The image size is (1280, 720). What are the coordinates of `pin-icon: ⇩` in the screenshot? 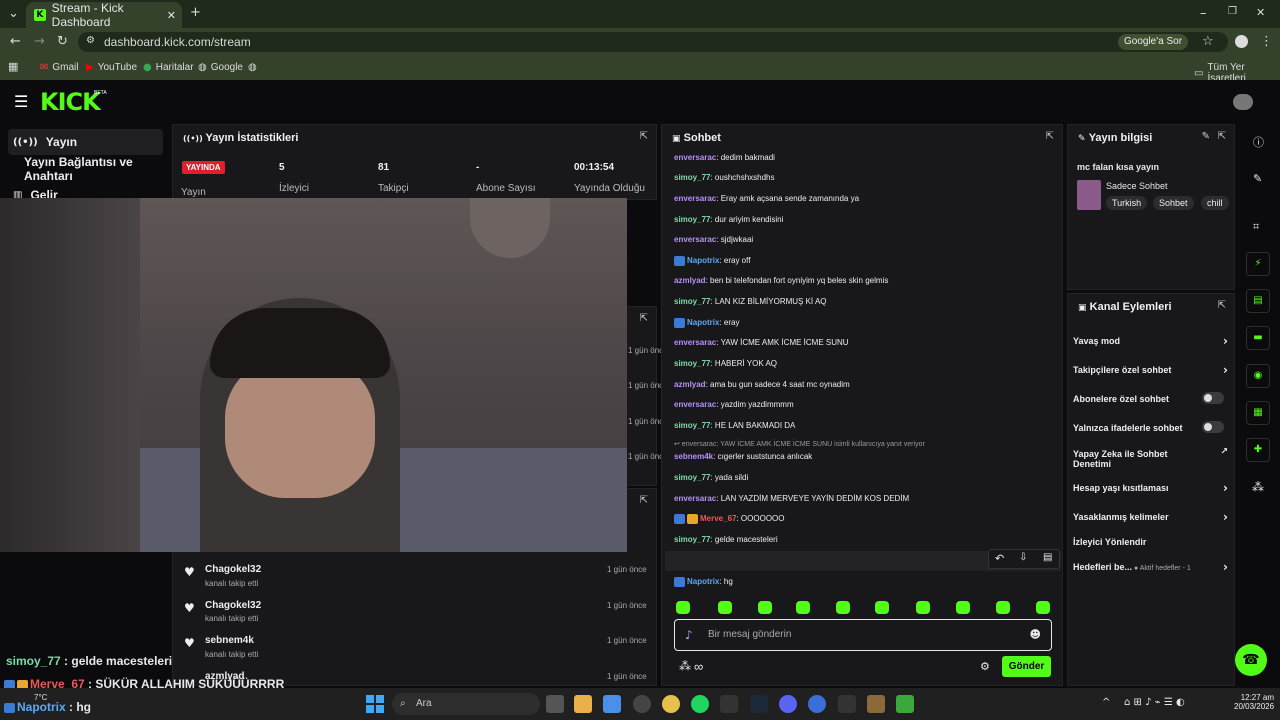 It's located at (1023, 557).